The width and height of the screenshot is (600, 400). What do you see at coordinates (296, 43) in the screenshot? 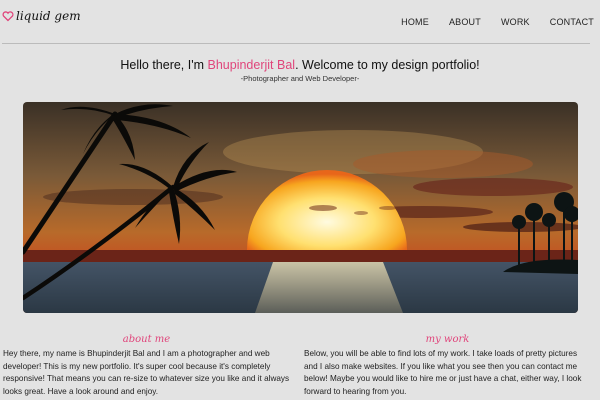
I see `header-divider` at bounding box center [296, 43].